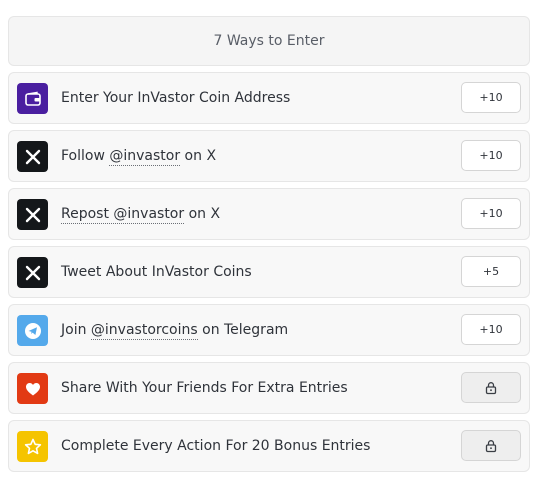  Describe the element at coordinates (269, 156) in the screenshot. I see `action-row-follow-x: Follow @invastor on X +10` at that location.